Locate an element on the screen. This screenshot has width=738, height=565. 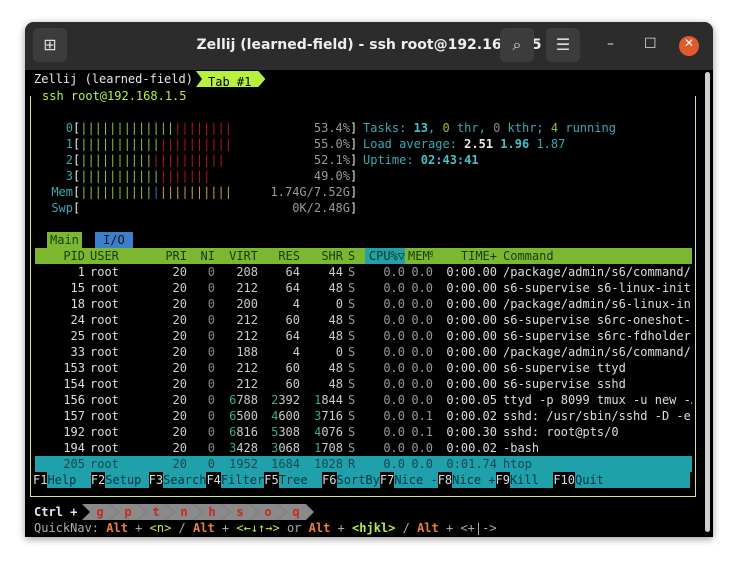
cell-virt: 208 is located at coordinates (247, 272).